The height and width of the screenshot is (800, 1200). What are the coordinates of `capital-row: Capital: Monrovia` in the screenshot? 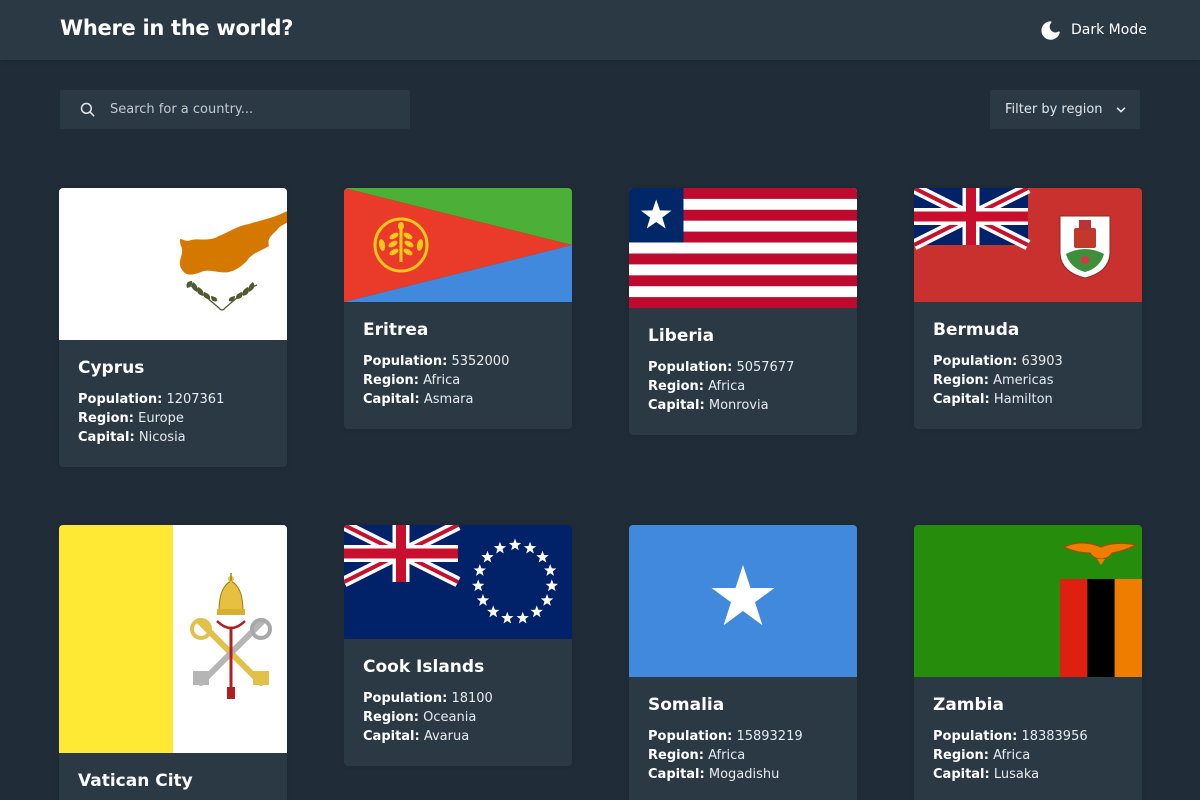 It's located at (743, 405).